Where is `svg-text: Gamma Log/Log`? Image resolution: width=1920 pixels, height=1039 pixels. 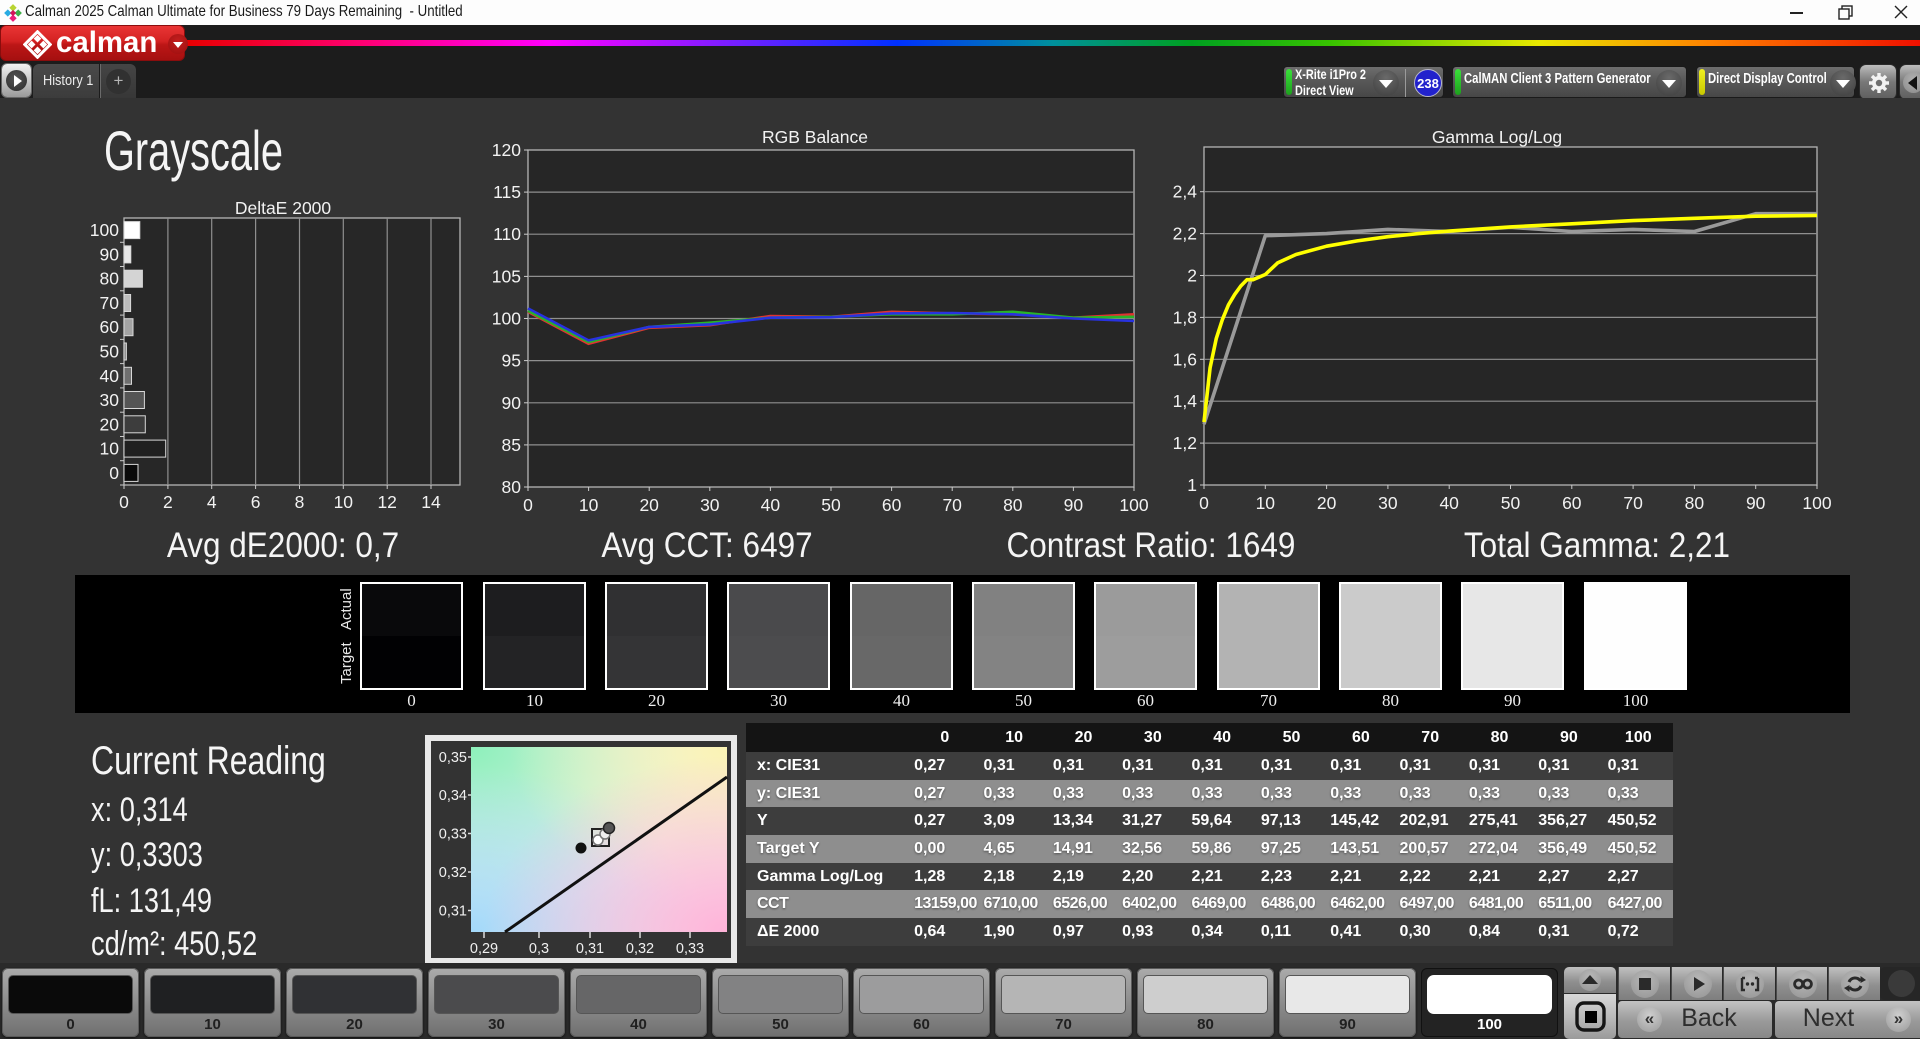 svg-text: Gamma Log/Log is located at coordinates (1497, 137).